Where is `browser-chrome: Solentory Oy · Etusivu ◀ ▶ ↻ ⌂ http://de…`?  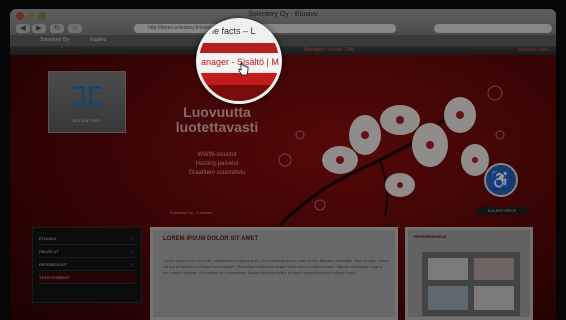 browser-chrome: Solentory Oy · Etusivu ◀ ▶ ↻ ⌂ http://de… is located at coordinates (283, 27).